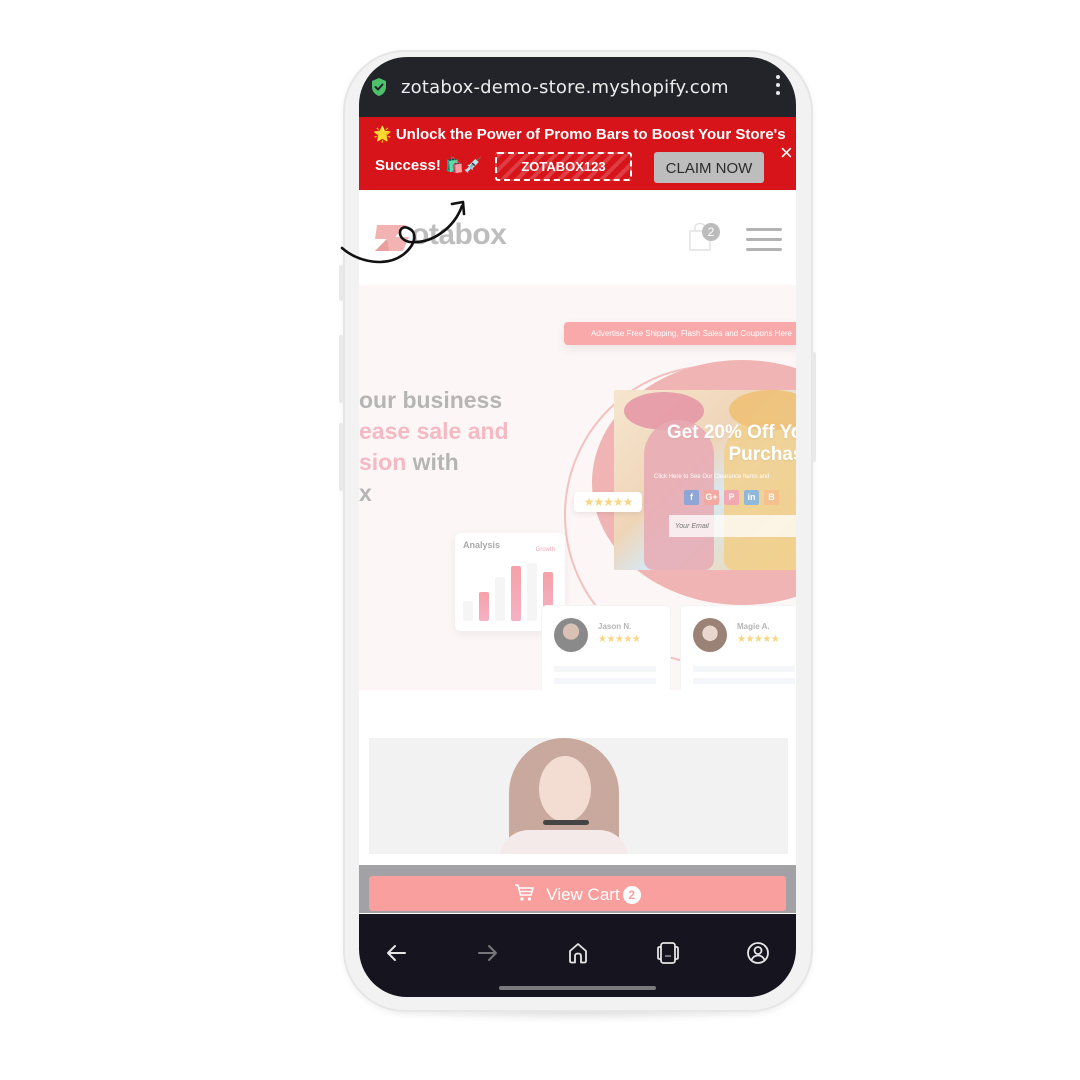 This screenshot has height=1080, width=1080. Describe the element at coordinates (482, 545) in the screenshot. I see `analysis-title: Analysis` at that location.